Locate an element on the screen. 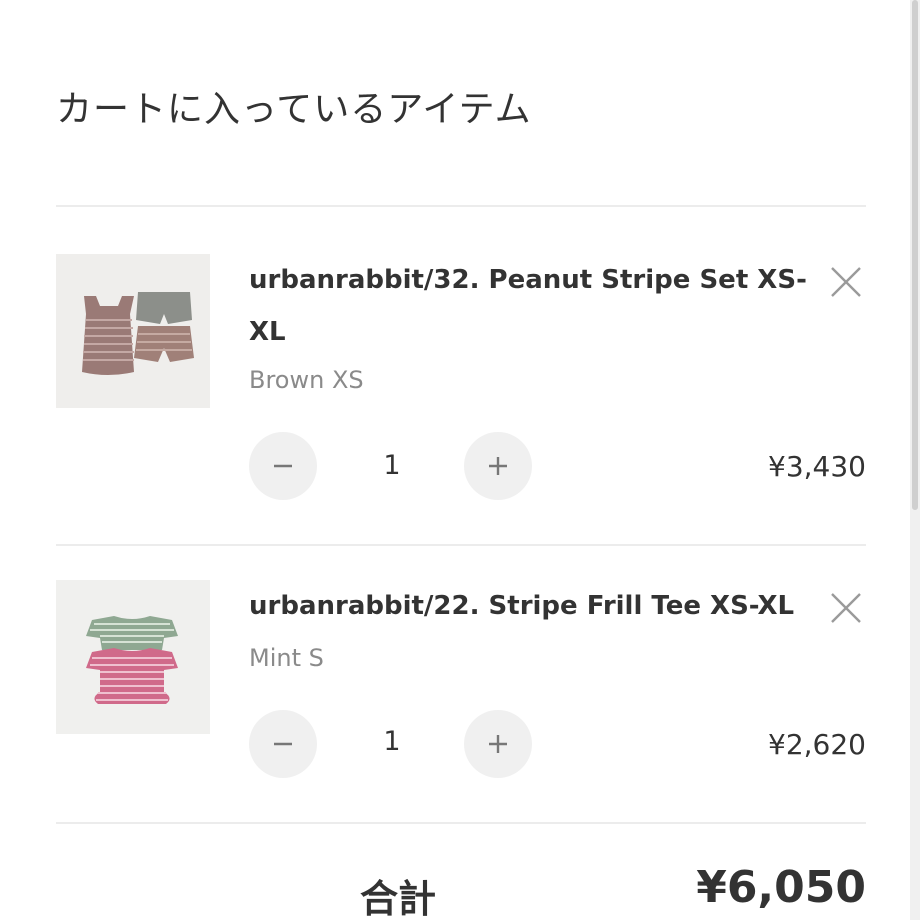 This screenshot has width=920, height=923. total-value: ¥6,050 is located at coordinates (781, 887).